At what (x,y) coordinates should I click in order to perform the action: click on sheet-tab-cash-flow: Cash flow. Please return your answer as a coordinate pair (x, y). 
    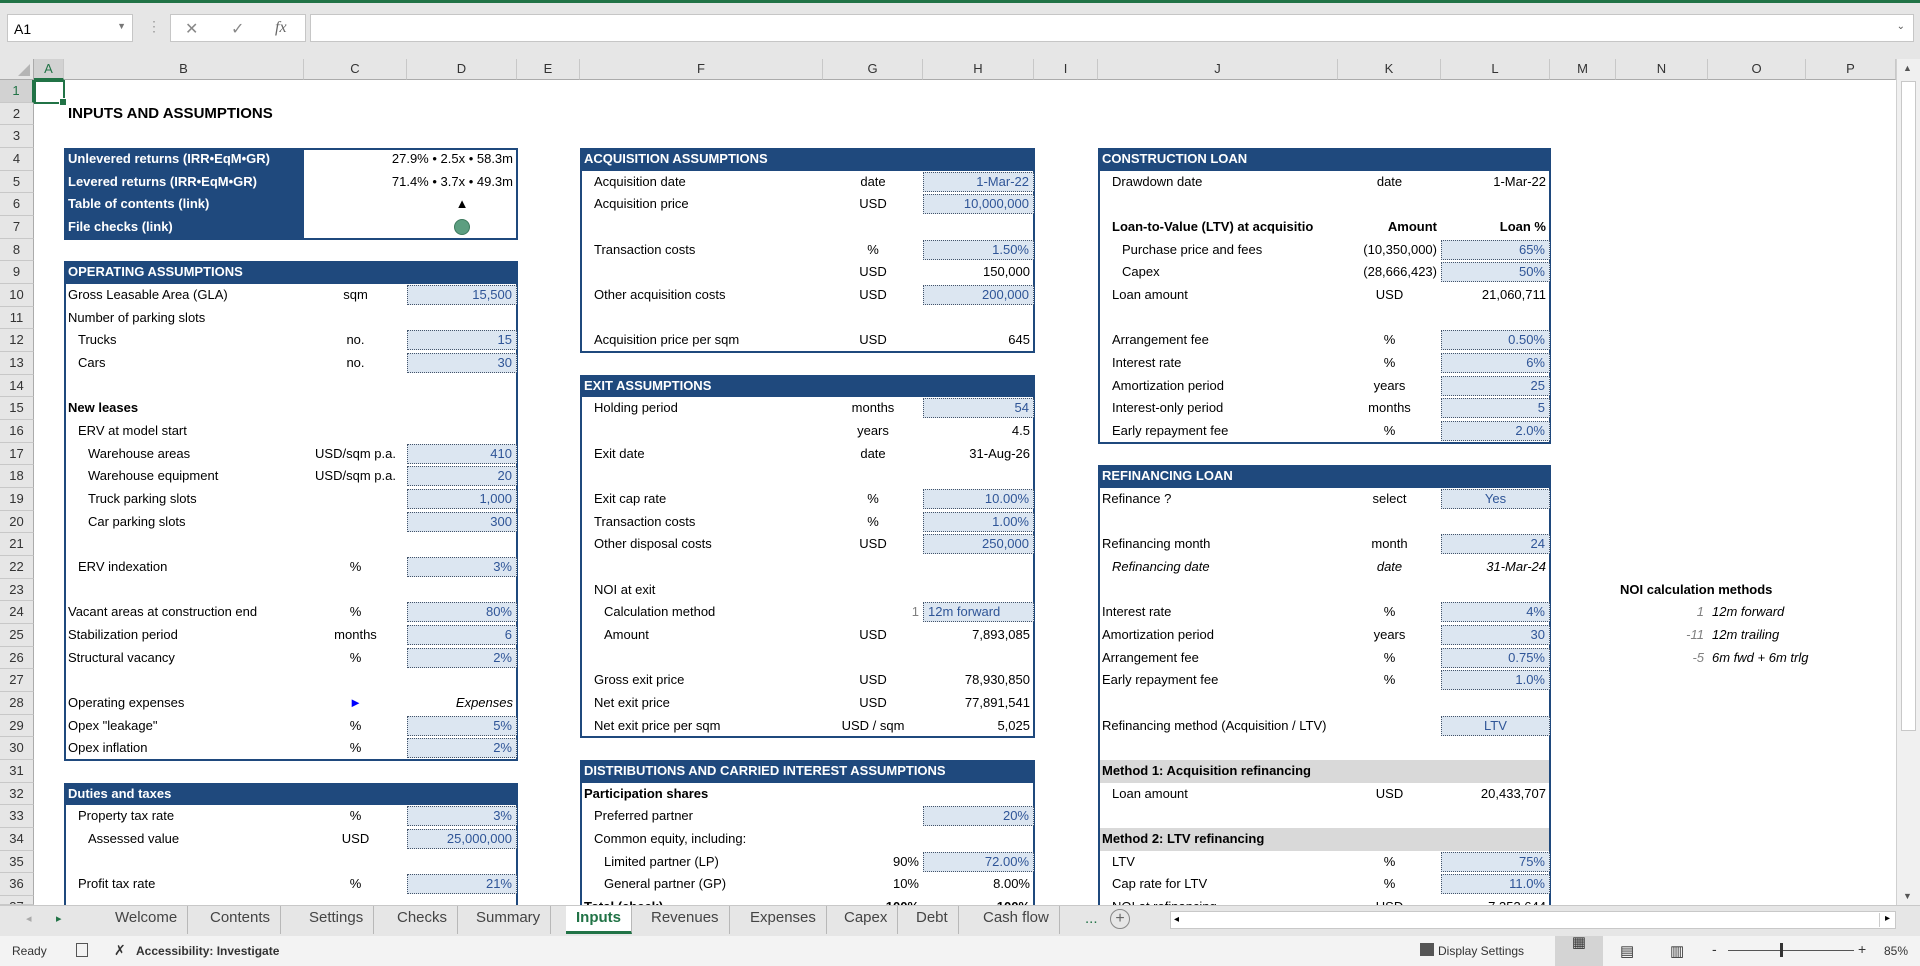
    Looking at the image, I should click on (1016, 920).